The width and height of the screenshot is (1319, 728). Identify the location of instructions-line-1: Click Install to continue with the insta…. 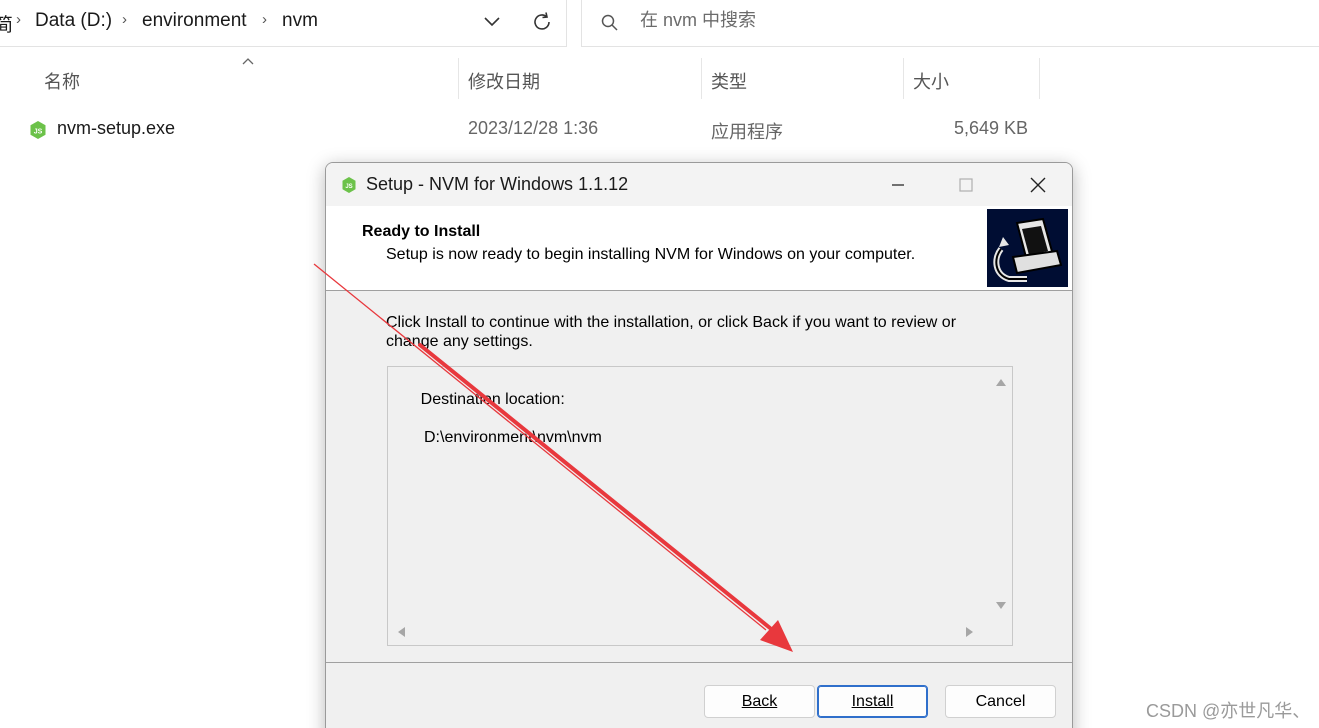
(671, 322).